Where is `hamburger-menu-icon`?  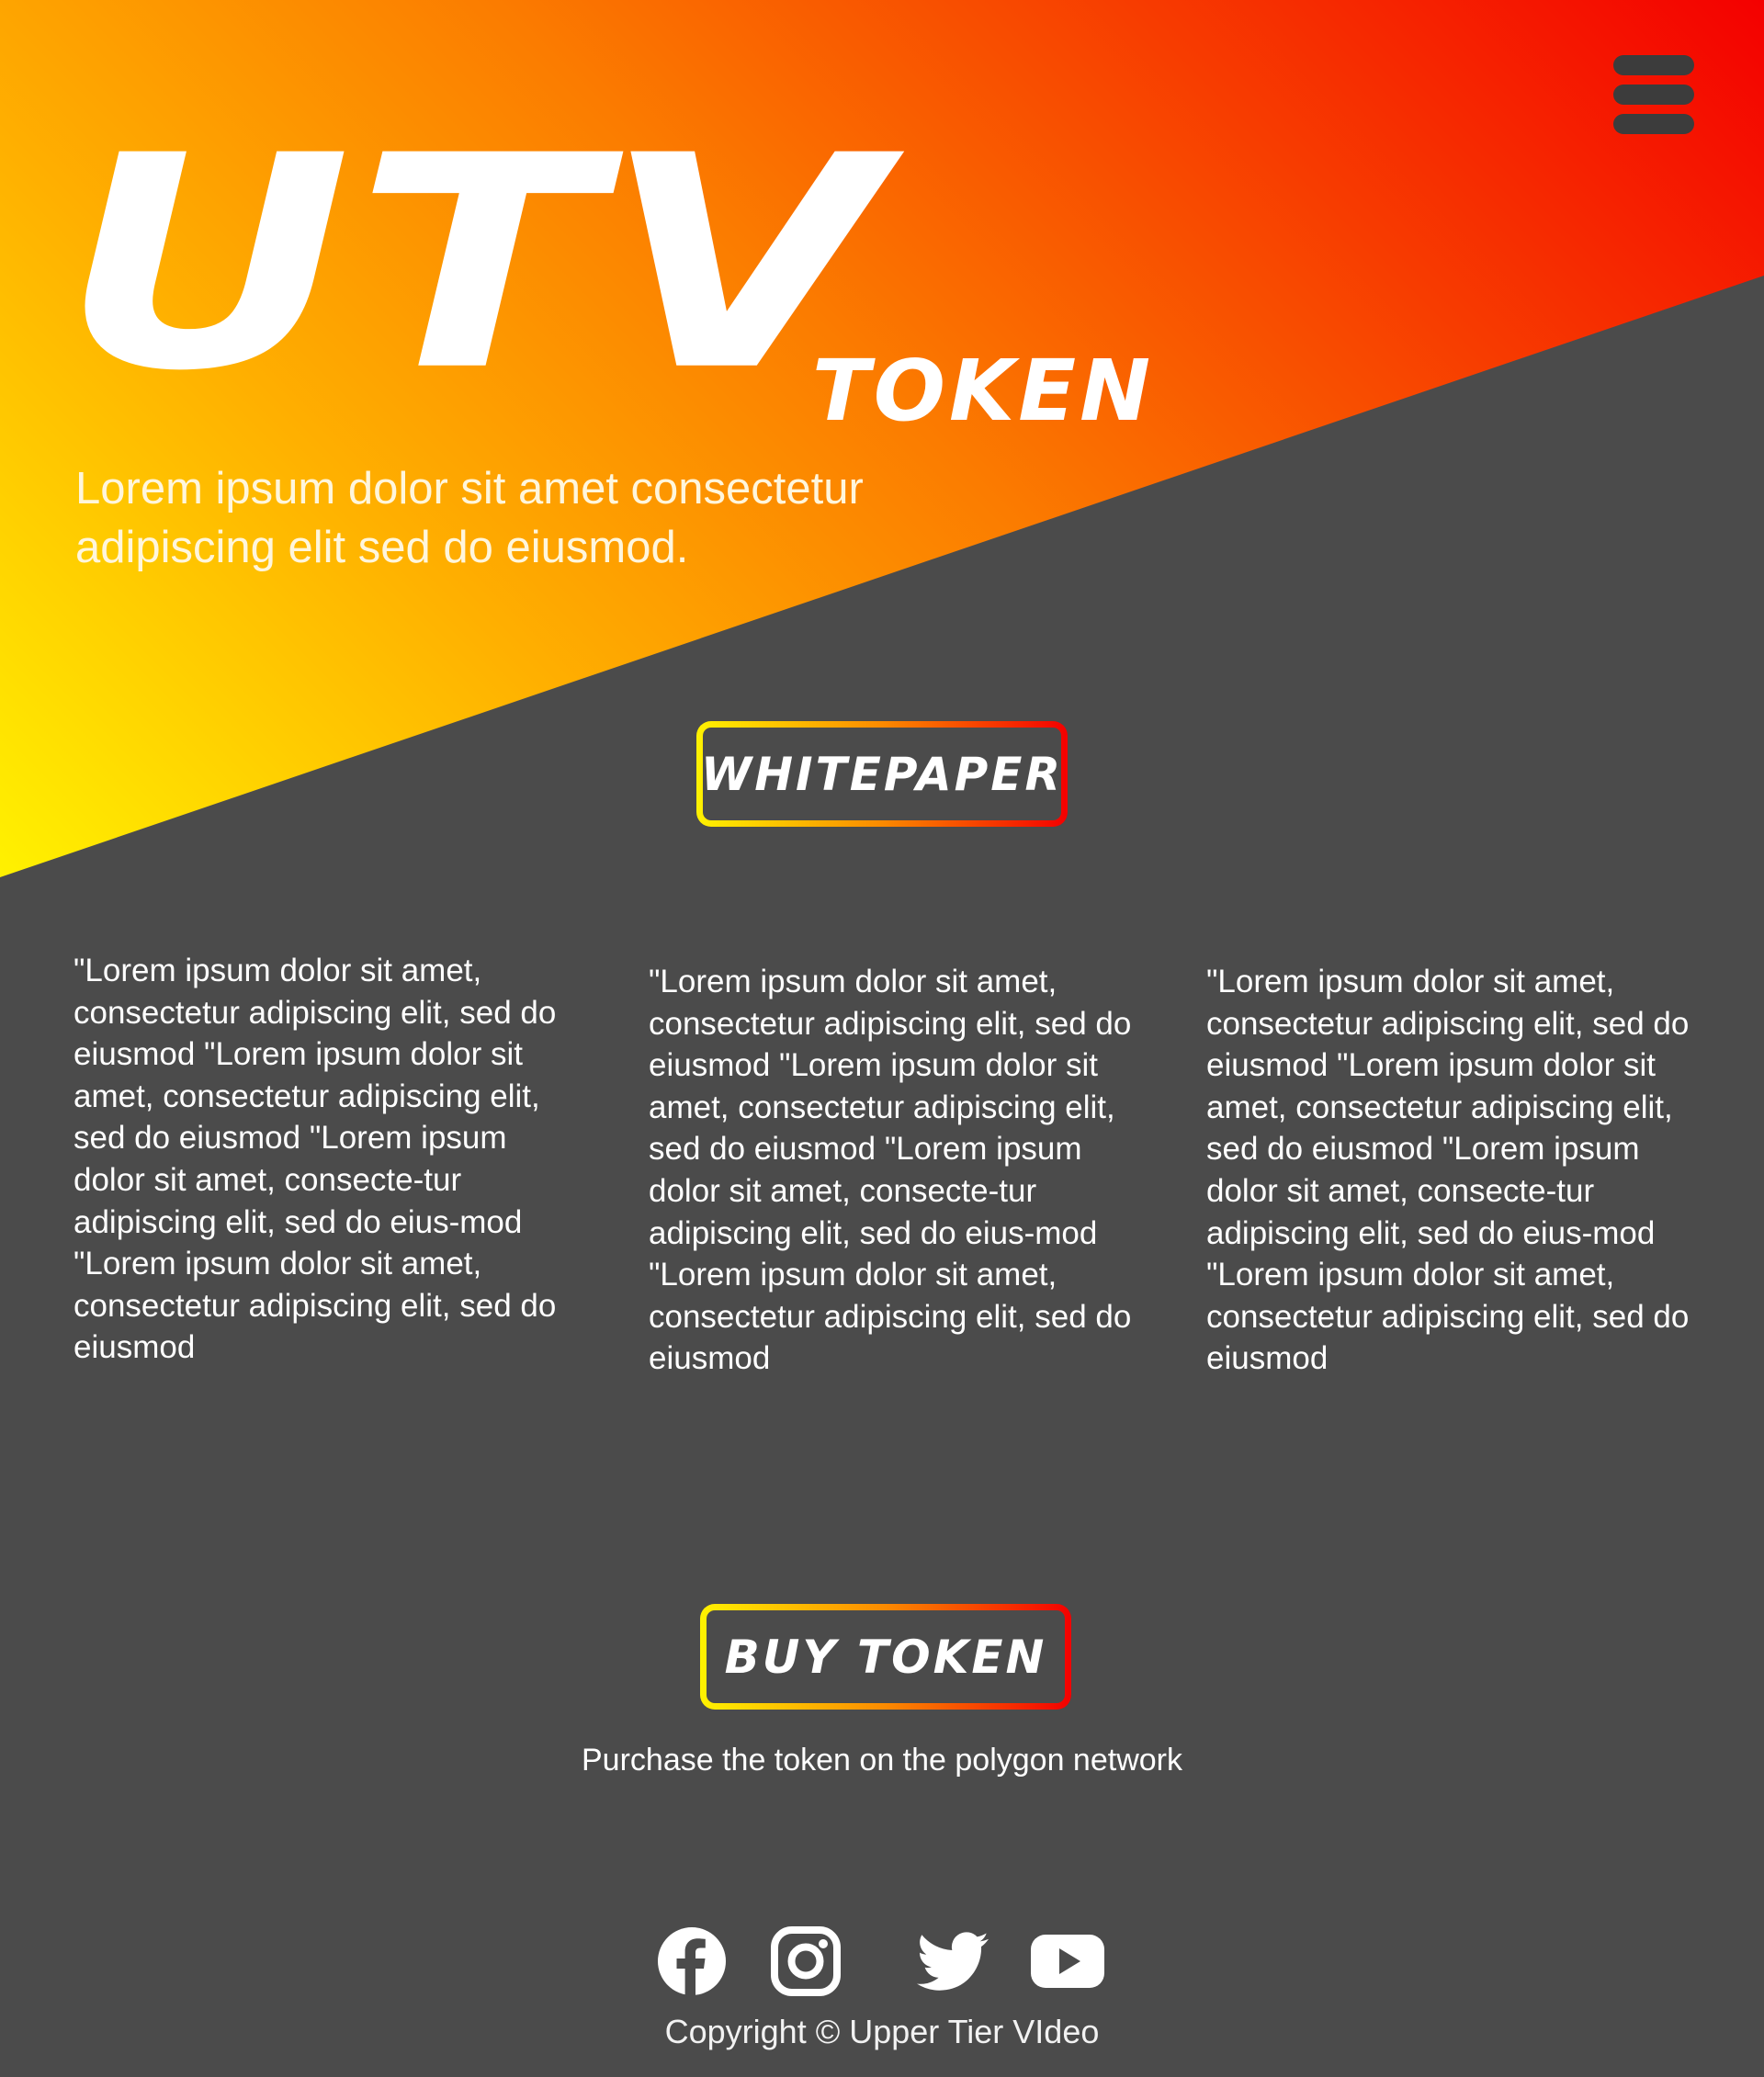 hamburger-menu-icon is located at coordinates (1654, 94).